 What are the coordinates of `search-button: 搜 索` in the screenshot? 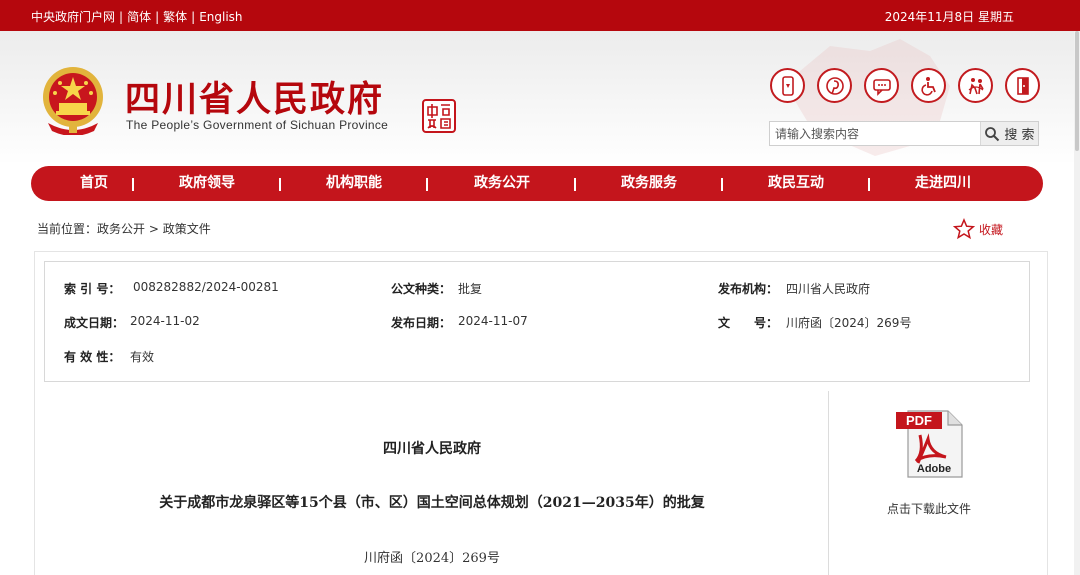 It's located at (1009, 133).